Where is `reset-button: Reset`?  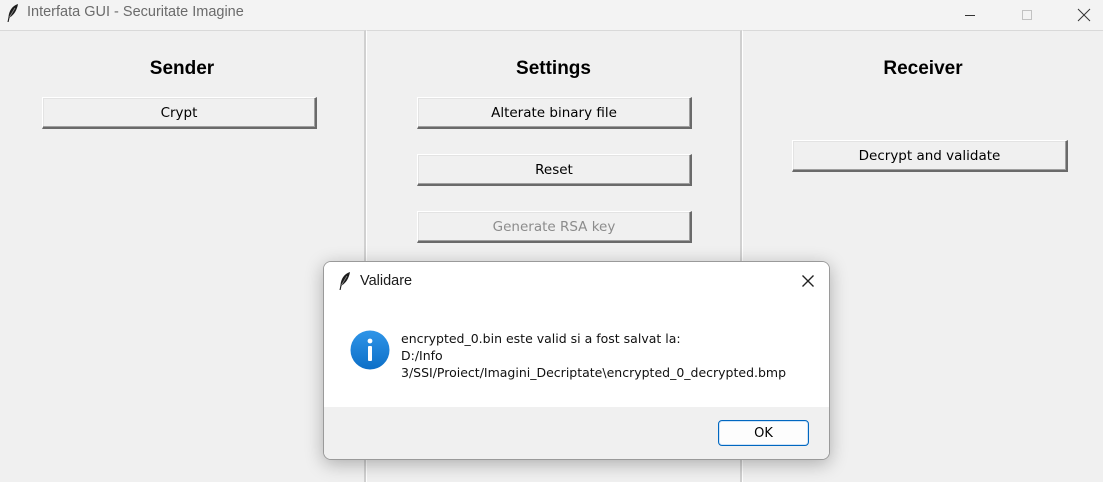
reset-button: Reset is located at coordinates (554, 170).